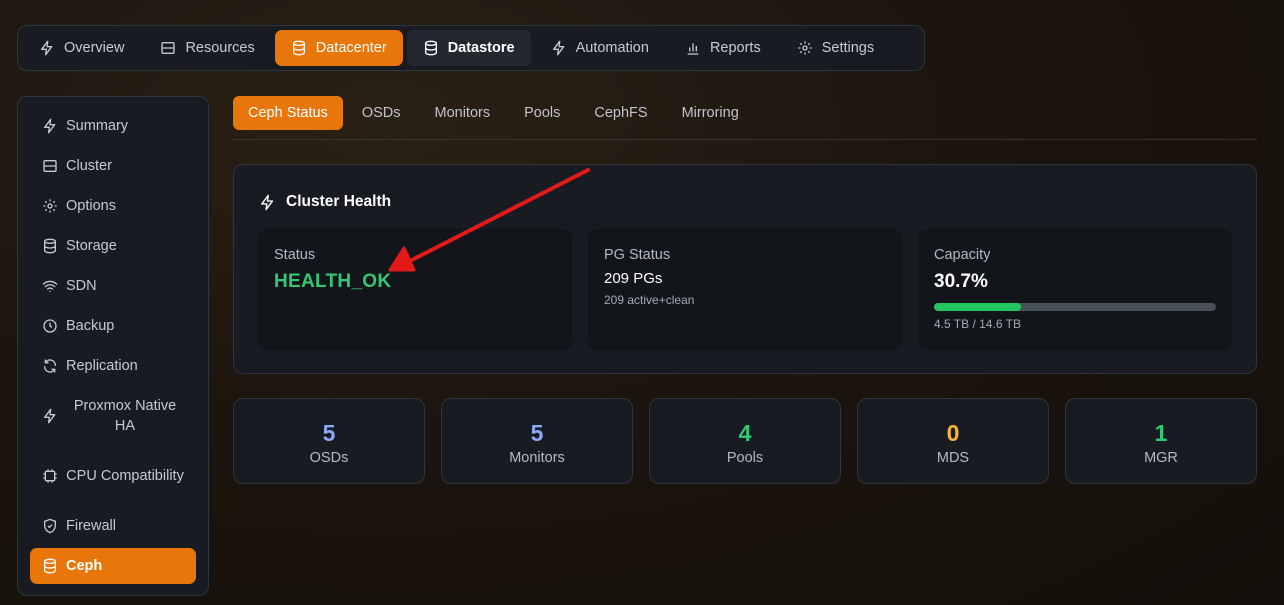 This screenshot has height=605, width=1284. I want to click on tab-monitors: Monitors, so click(462, 113).